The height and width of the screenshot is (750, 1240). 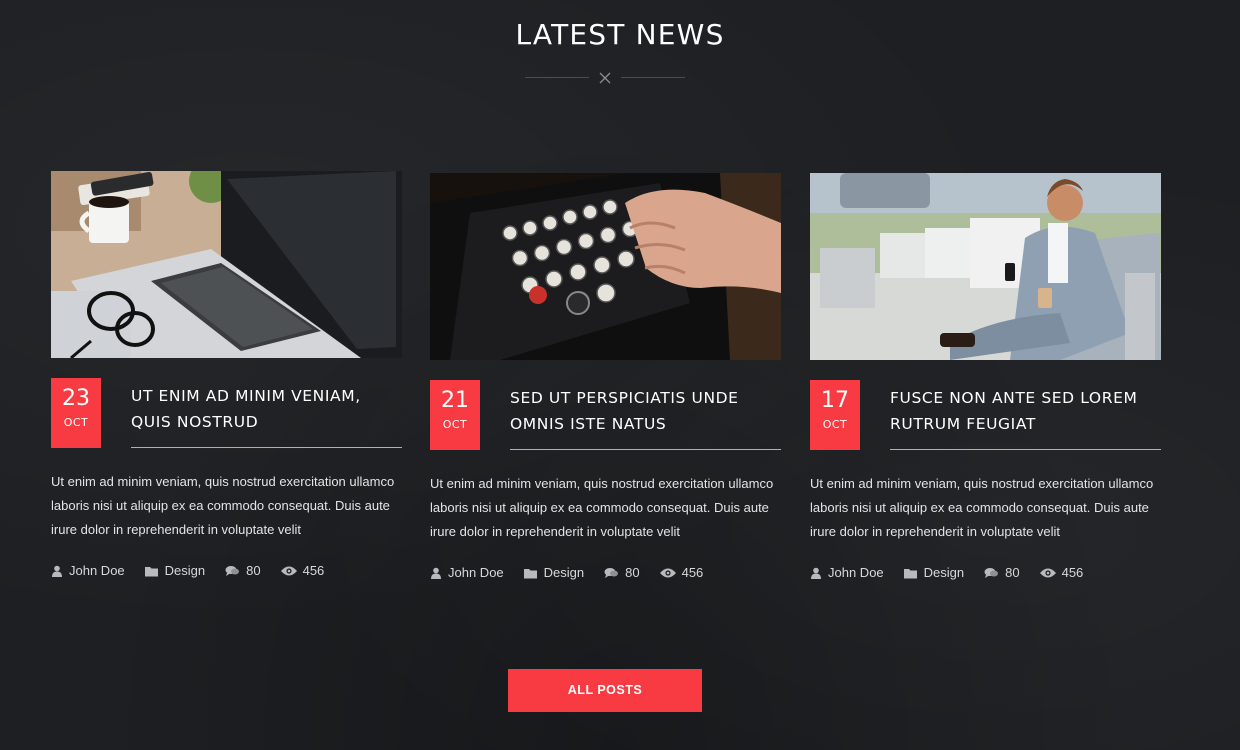 I want to click on date-badge: 17 OCT, so click(x=835, y=415).